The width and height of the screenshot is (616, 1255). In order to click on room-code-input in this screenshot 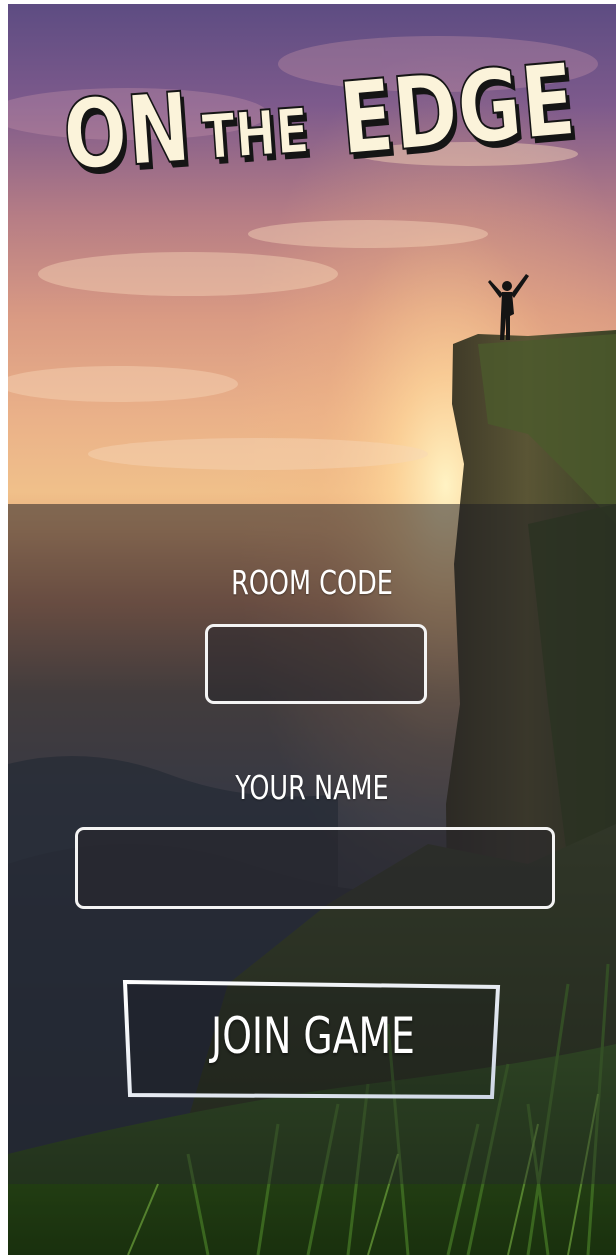, I will do `click(316, 664)`.